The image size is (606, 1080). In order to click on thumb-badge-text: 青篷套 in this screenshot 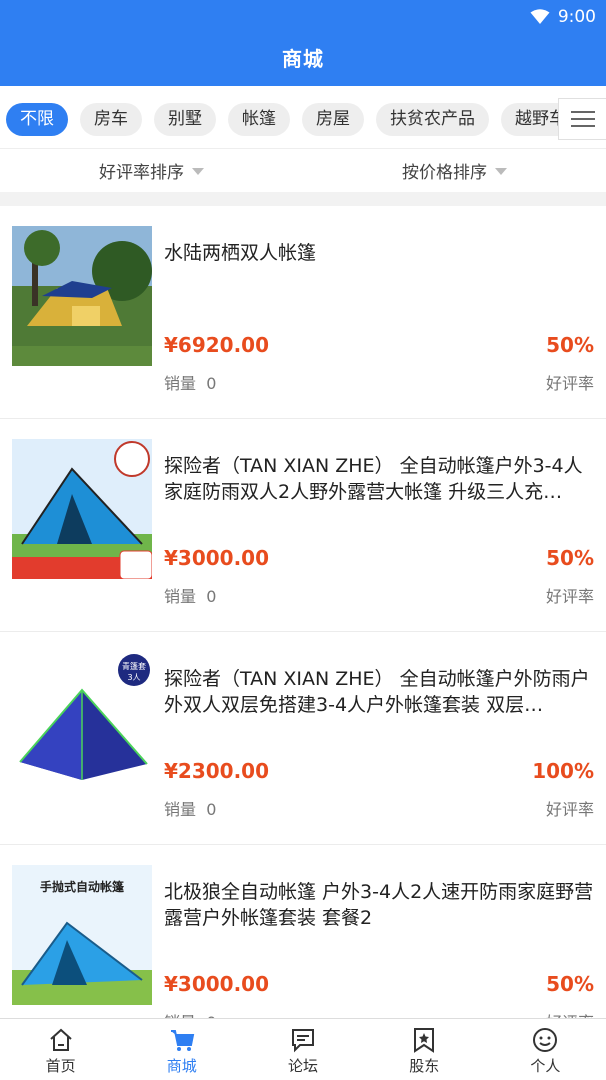, I will do `click(134, 666)`.